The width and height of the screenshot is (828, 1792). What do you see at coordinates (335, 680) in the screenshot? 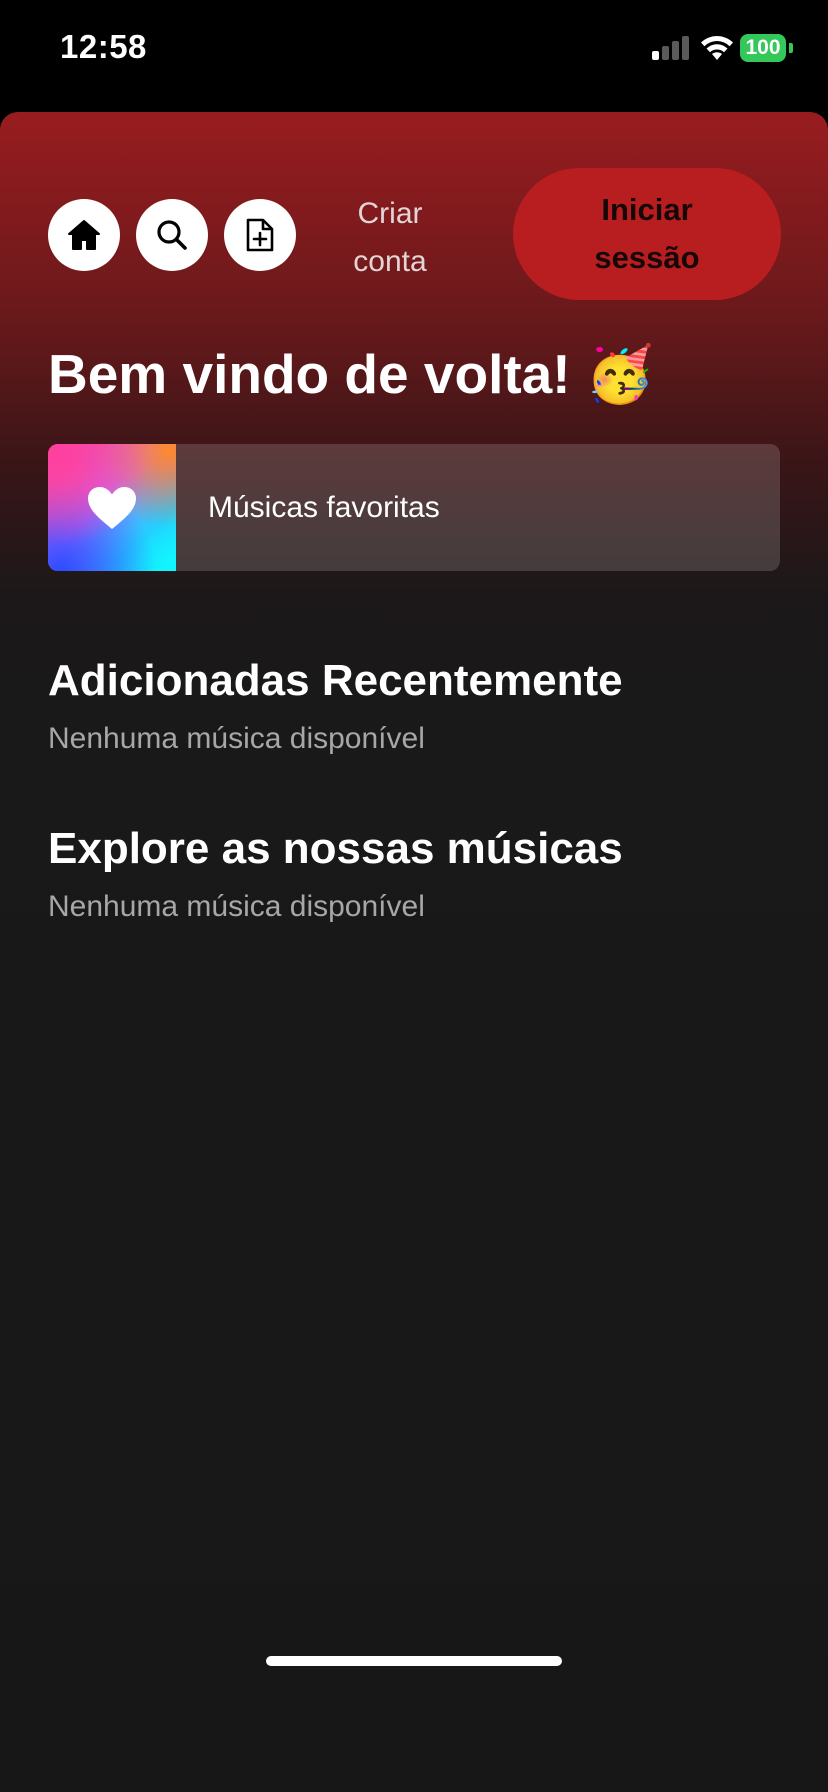
I see `recently-added-title: Adicionadas Recentemente` at bounding box center [335, 680].